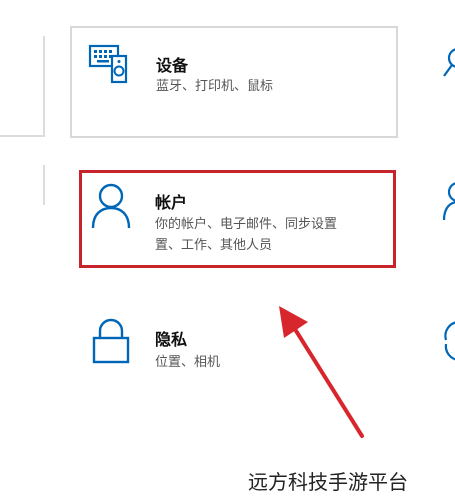 The image size is (455, 500). Describe the element at coordinates (321, 372) in the screenshot. I see `annotation-arrow` at that location.